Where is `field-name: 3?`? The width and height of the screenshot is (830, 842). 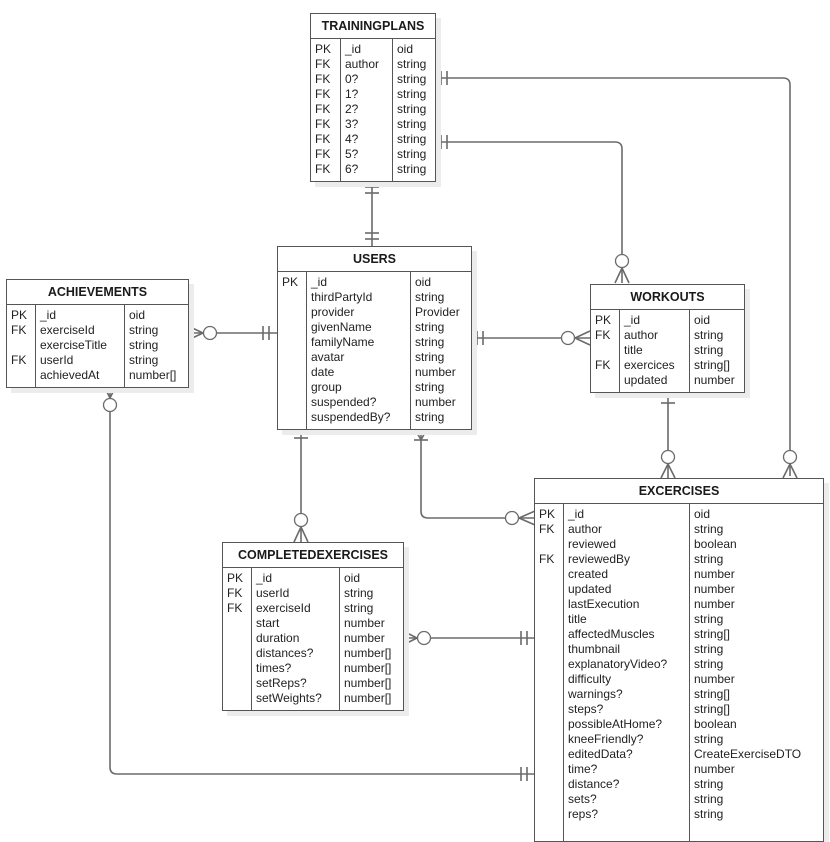 field-name: 3? is located at coordinates (352, 124).